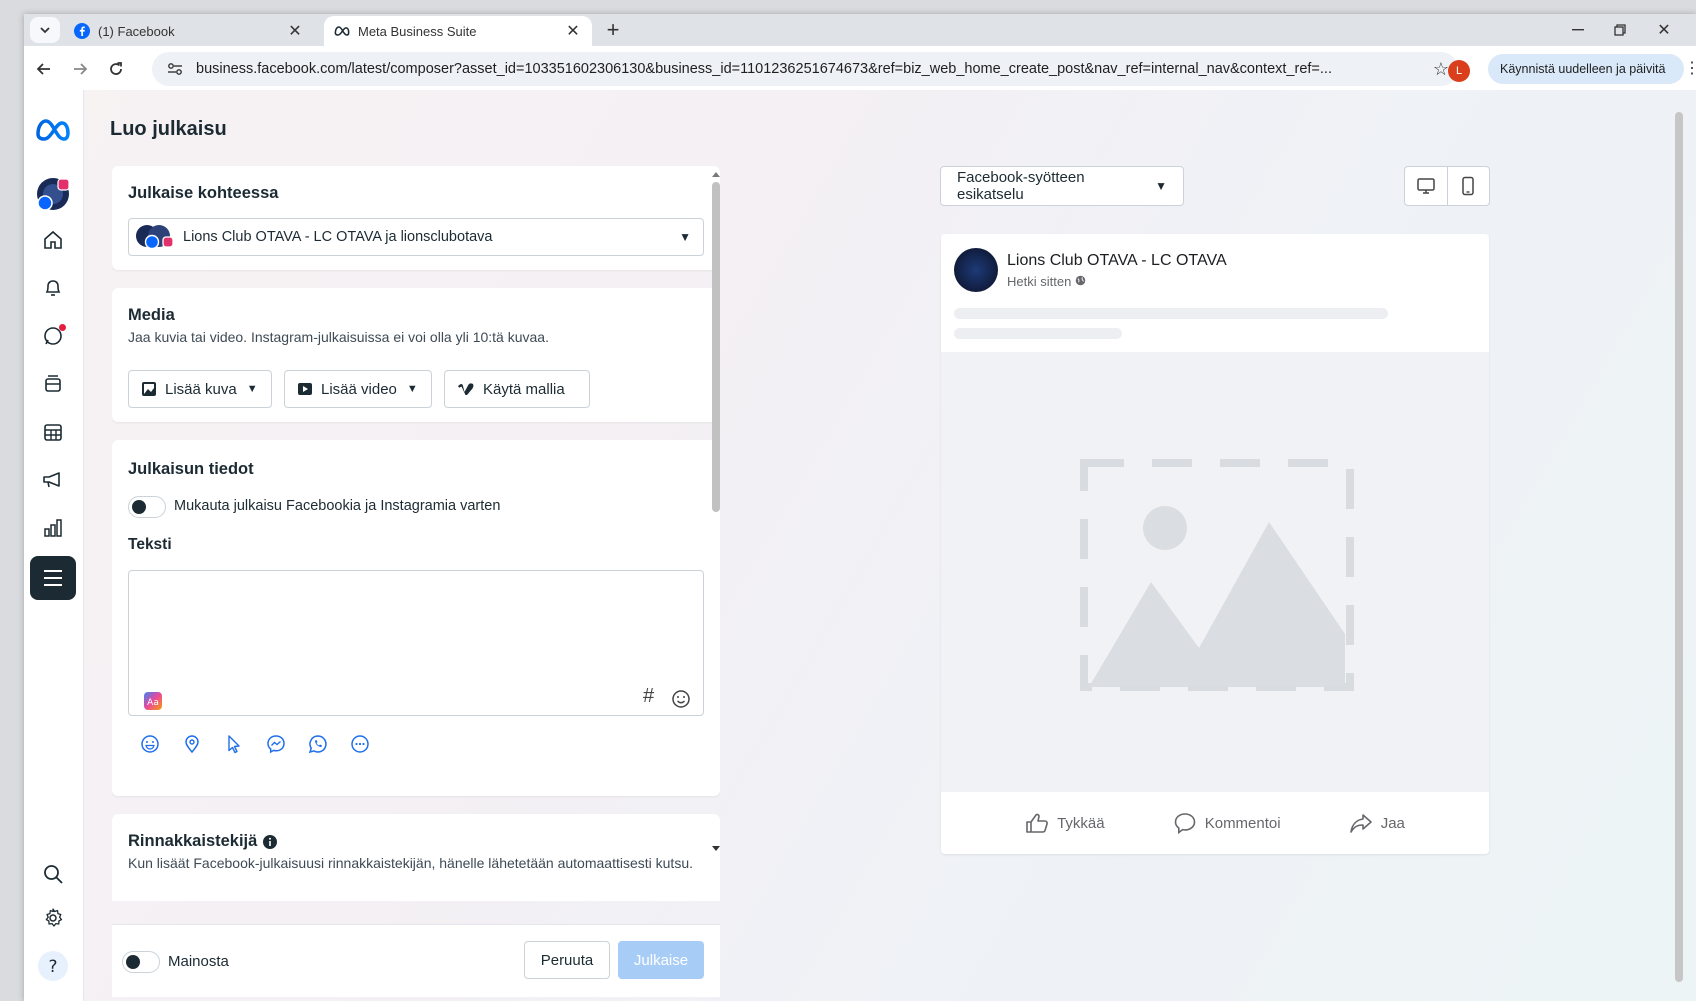 This screenshot has height=1001, width=1696. What do you see at coordinates (1690, 68) in the screenshot?
I see `more-menu-icon: ⋮` at bounding box center [1690, 68].